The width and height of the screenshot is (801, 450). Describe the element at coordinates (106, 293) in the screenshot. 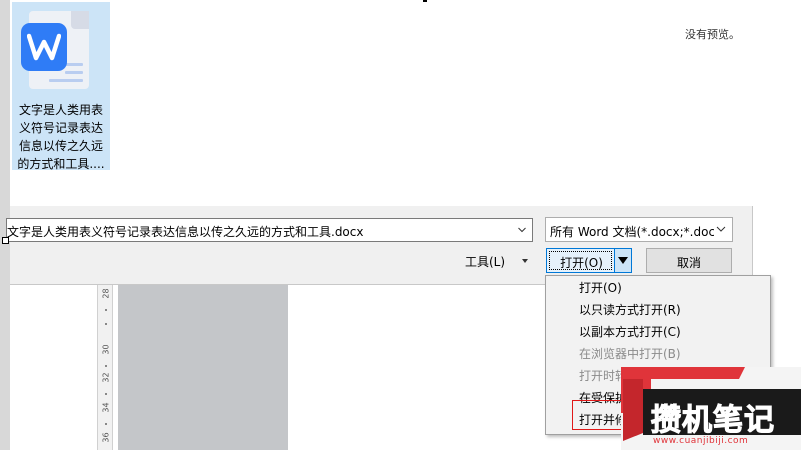

I see `ruler-tick: 28` at that location.